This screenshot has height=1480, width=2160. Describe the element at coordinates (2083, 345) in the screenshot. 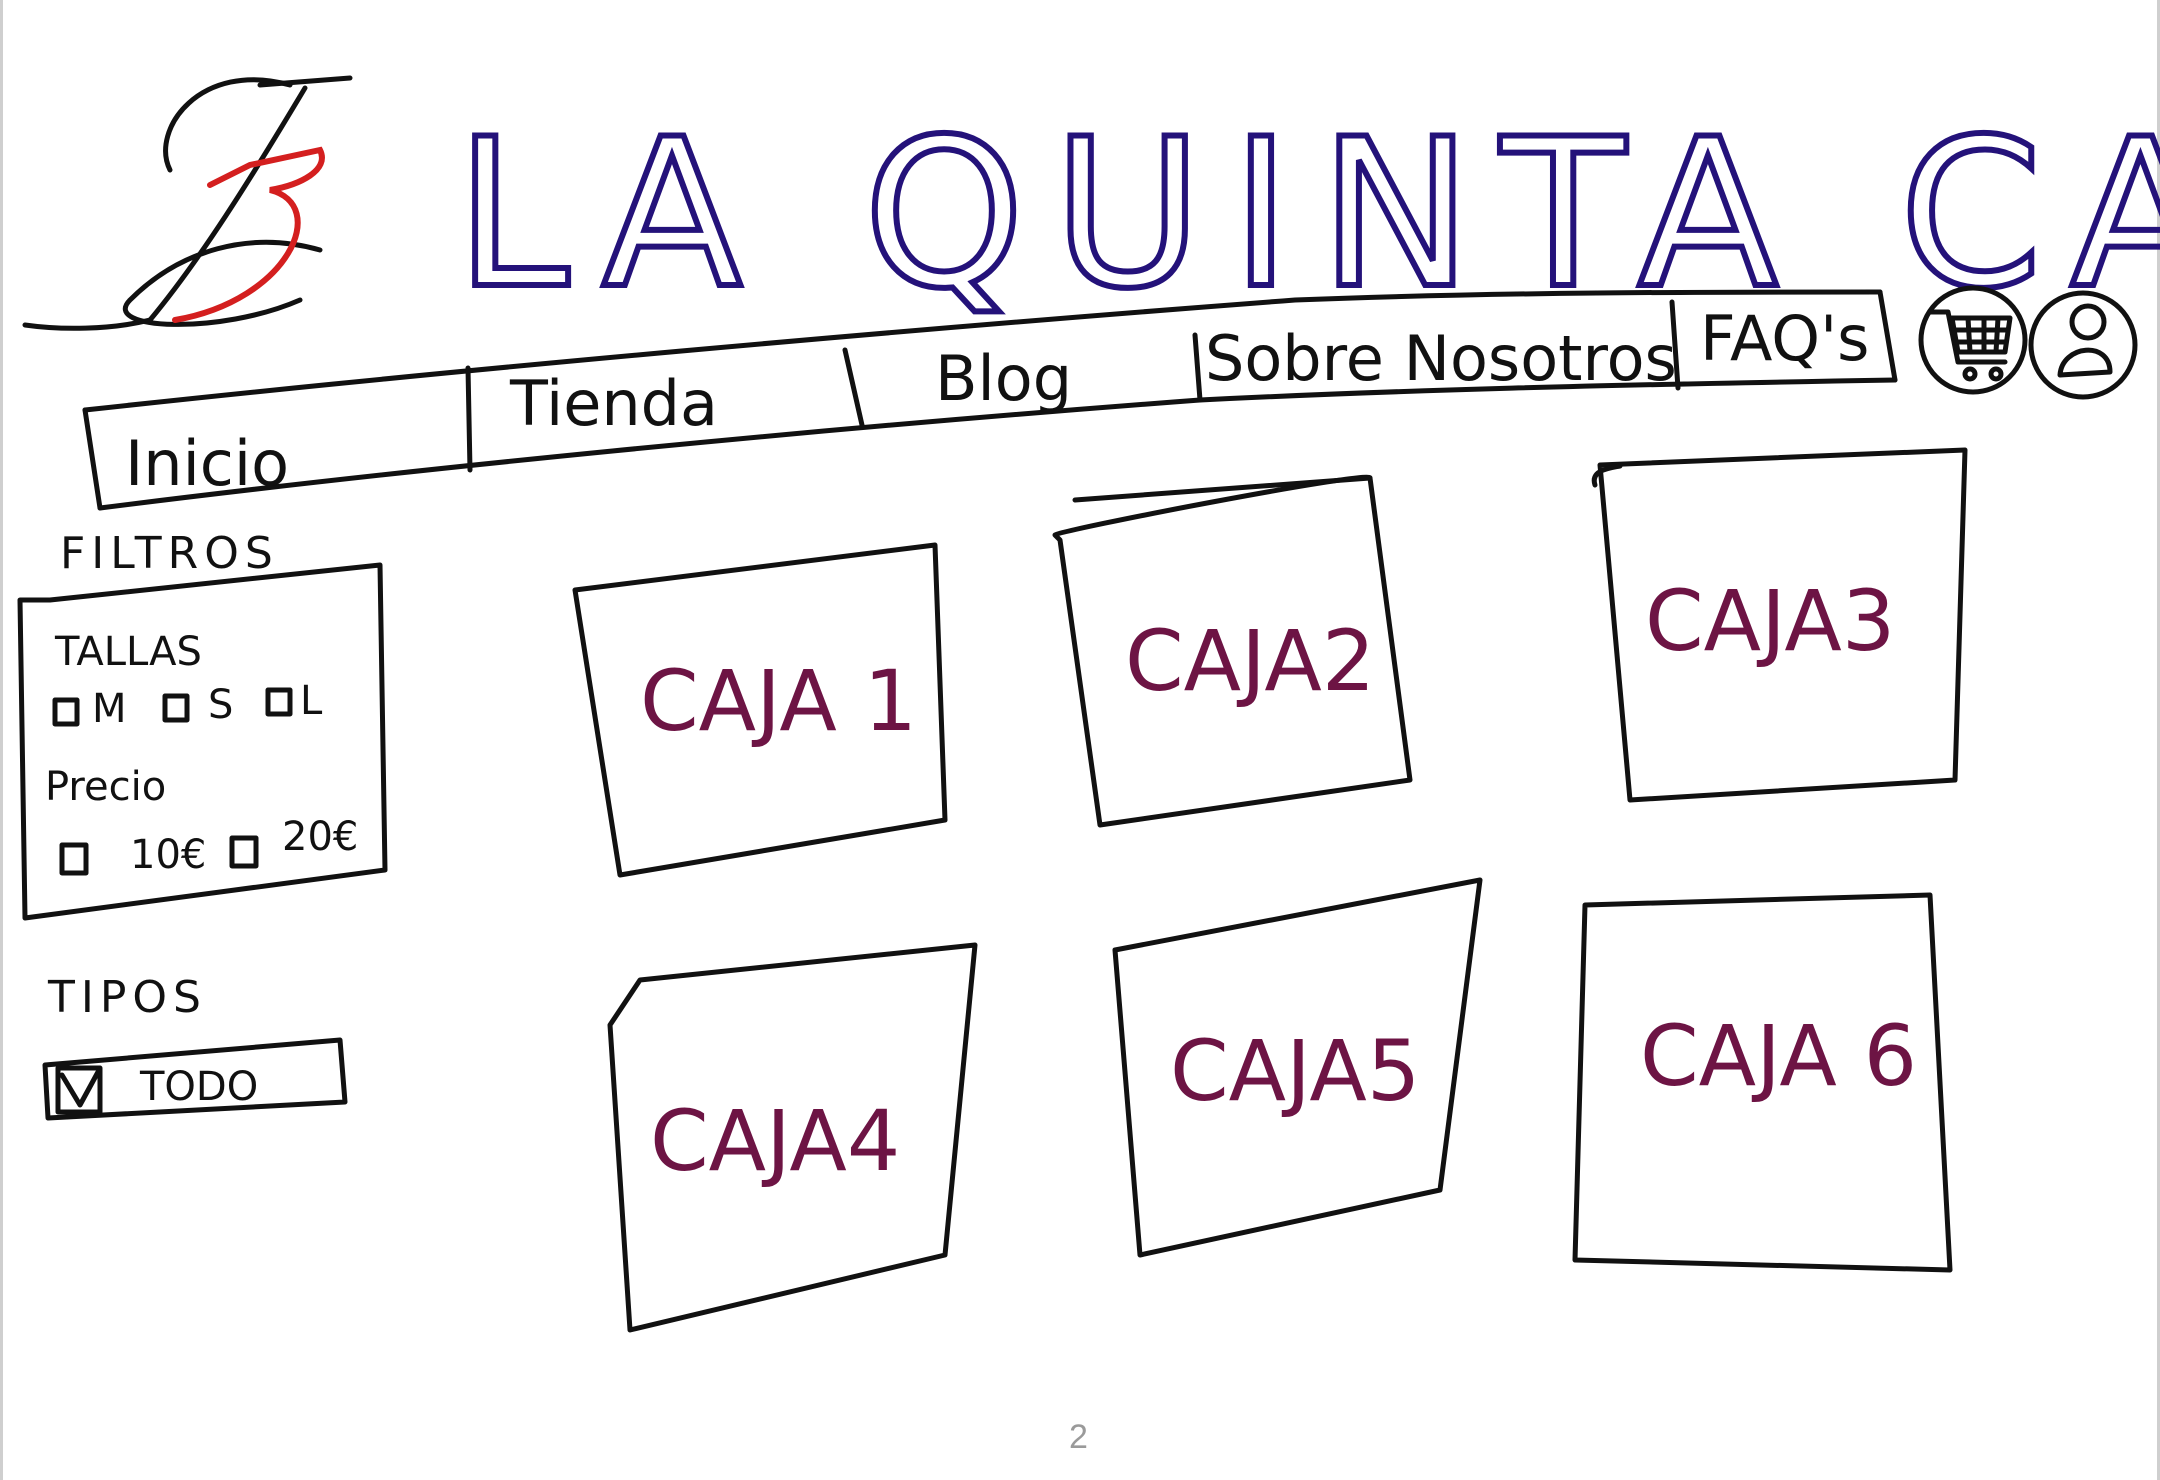

I see `user-icon` at that location.